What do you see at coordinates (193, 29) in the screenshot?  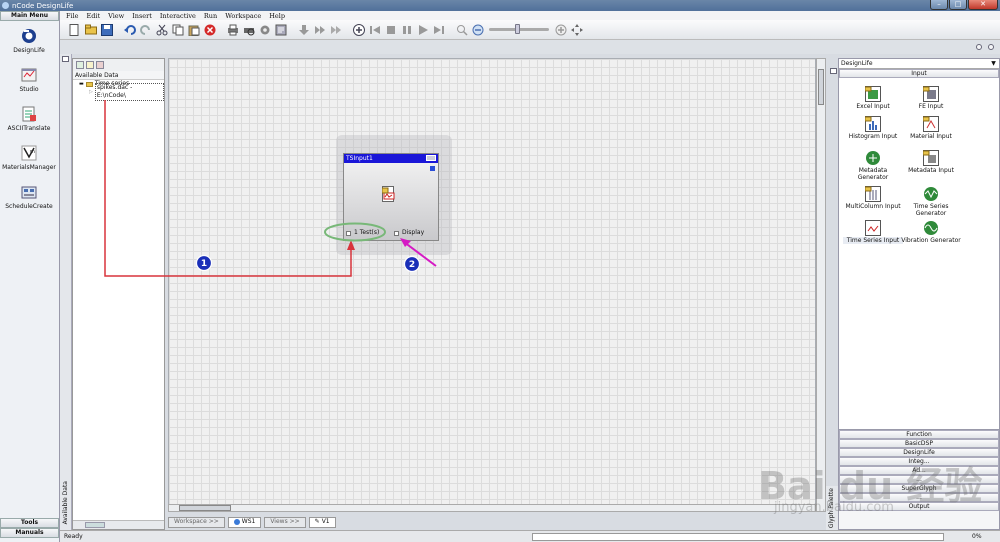 I see `paste-icon` at bounding box center [193, 29].